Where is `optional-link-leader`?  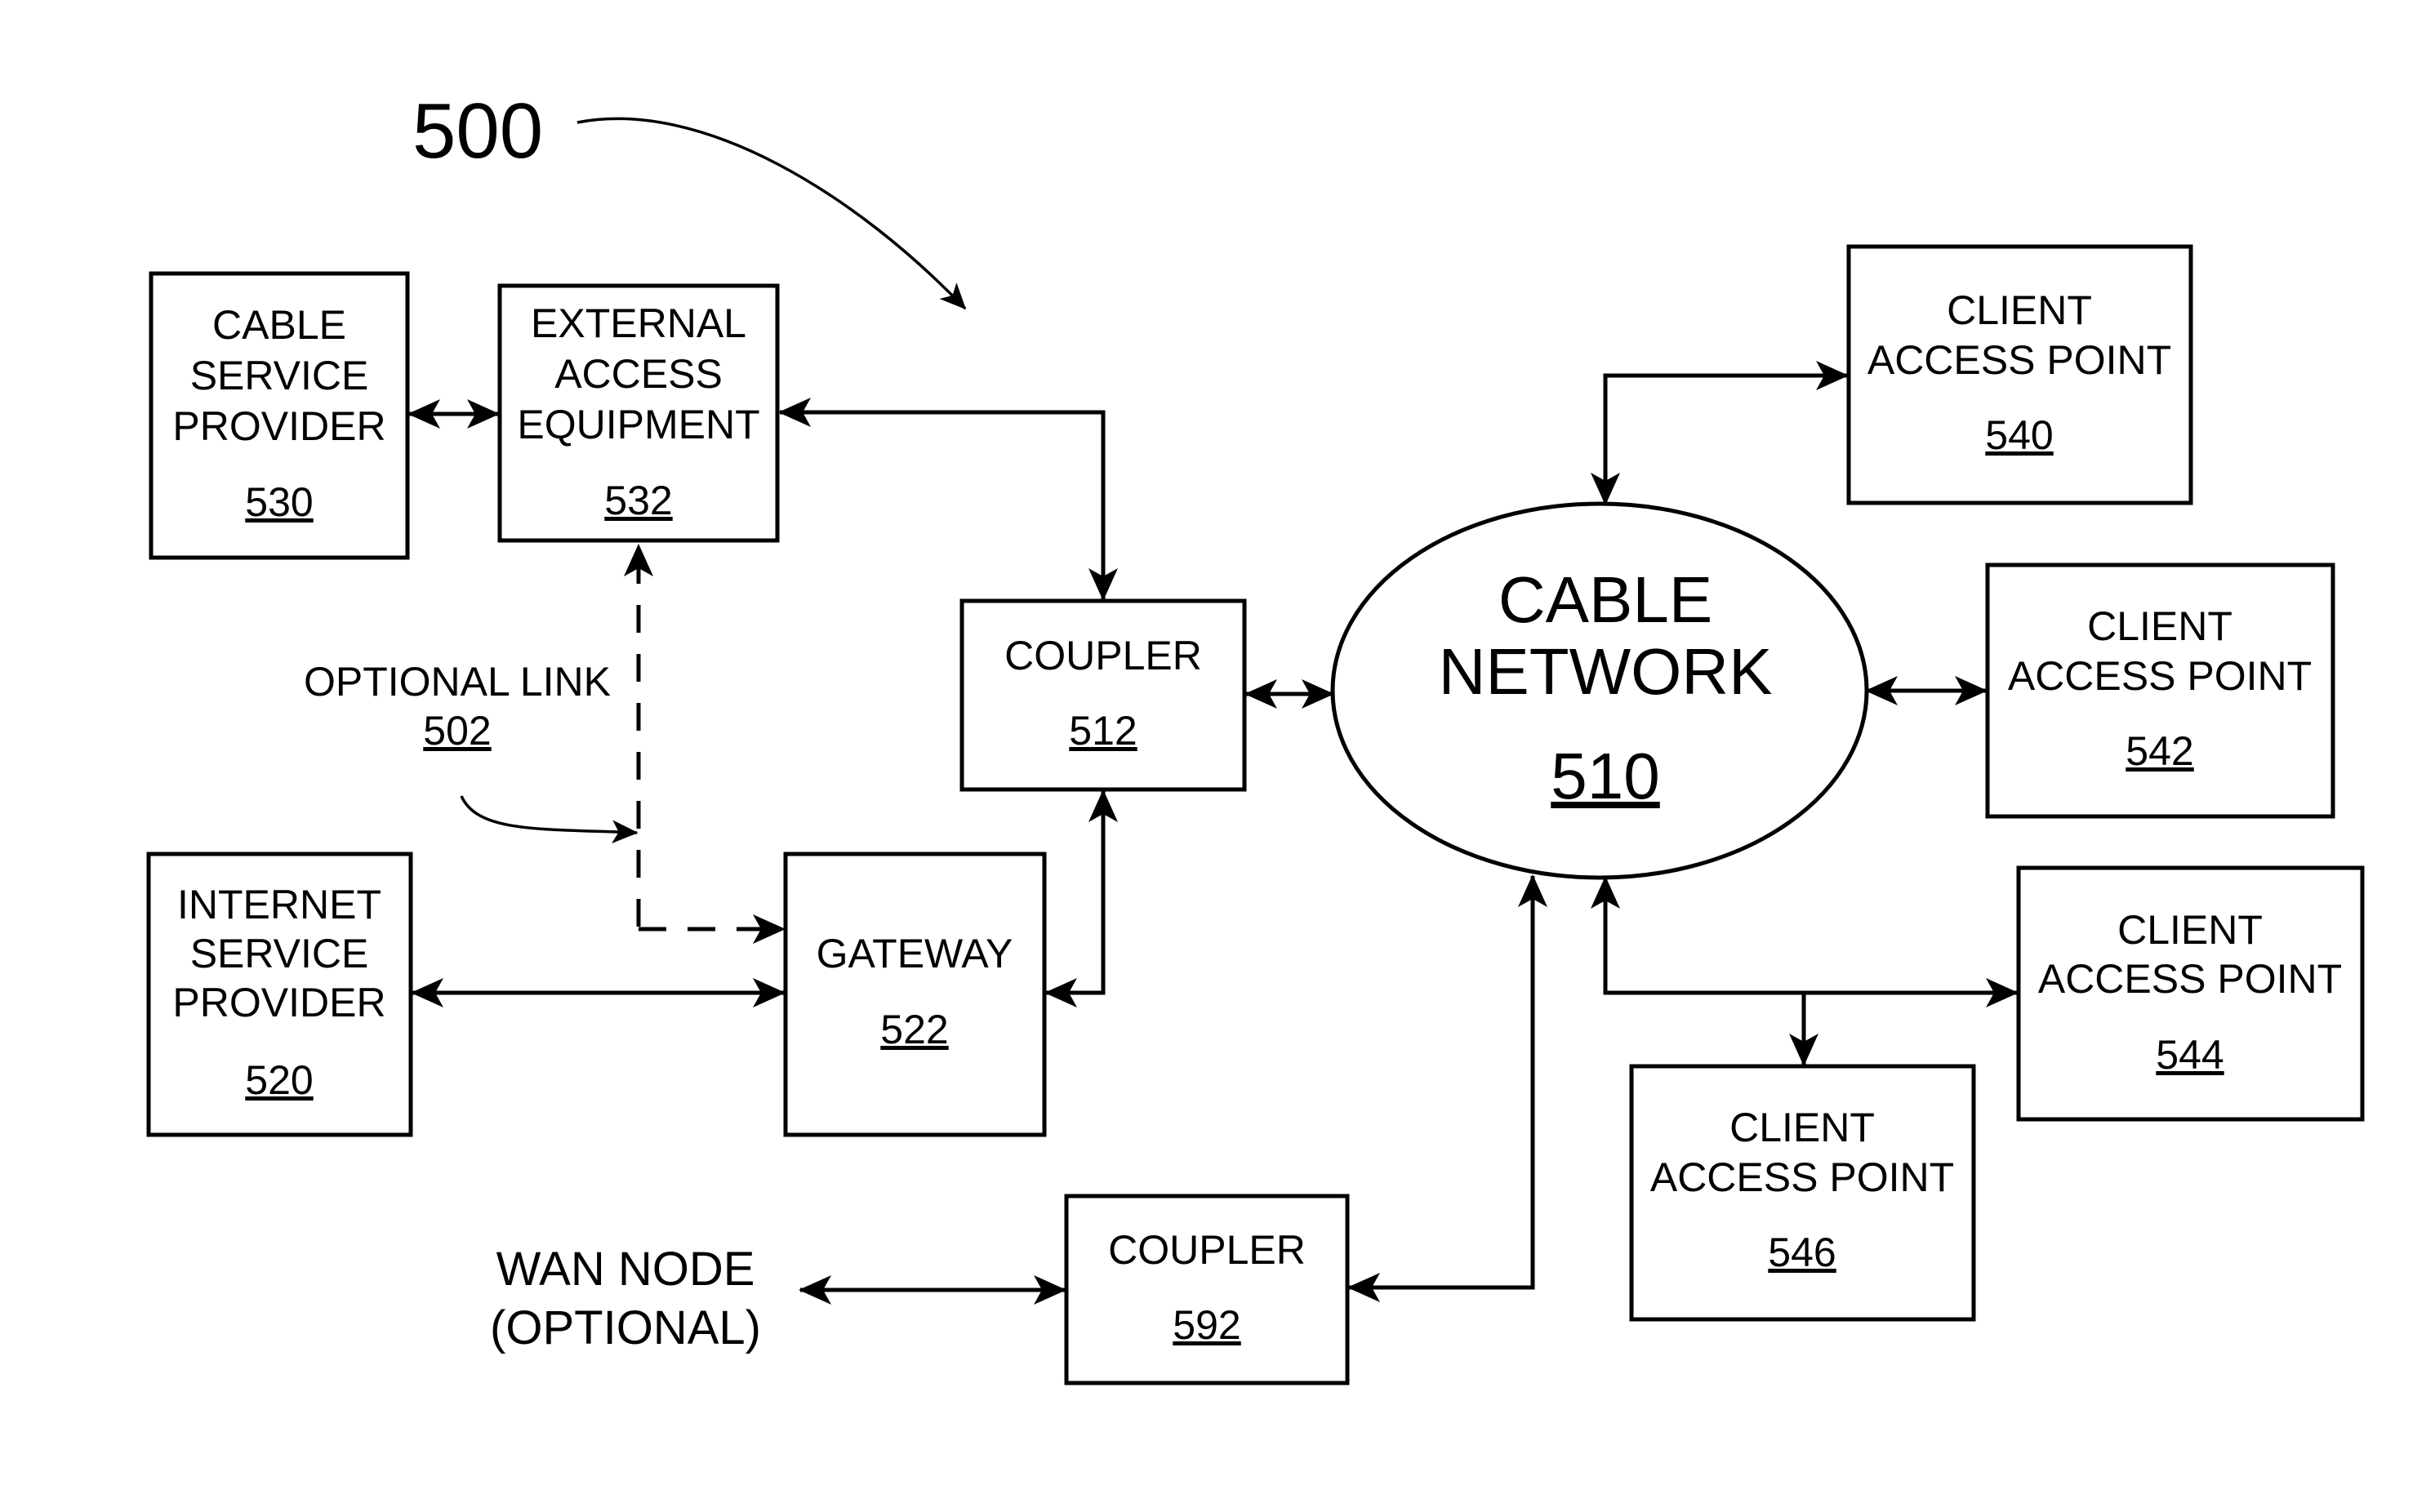 optional-link-leader is located at coordinates (549, 819).